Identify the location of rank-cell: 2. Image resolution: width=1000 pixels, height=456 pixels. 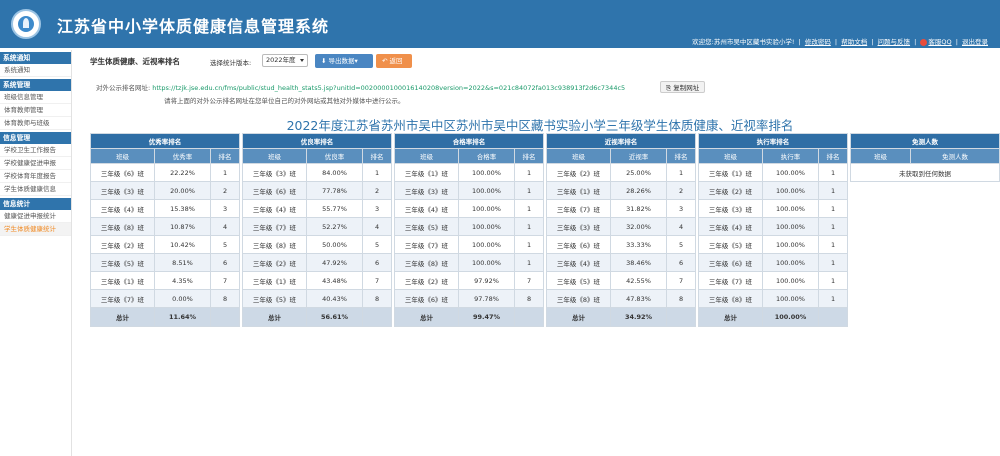
(225, 190).